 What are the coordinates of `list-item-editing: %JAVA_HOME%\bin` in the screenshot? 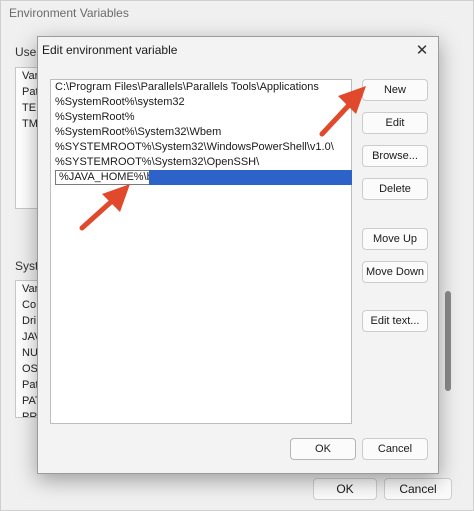 It's located at (201, 177).